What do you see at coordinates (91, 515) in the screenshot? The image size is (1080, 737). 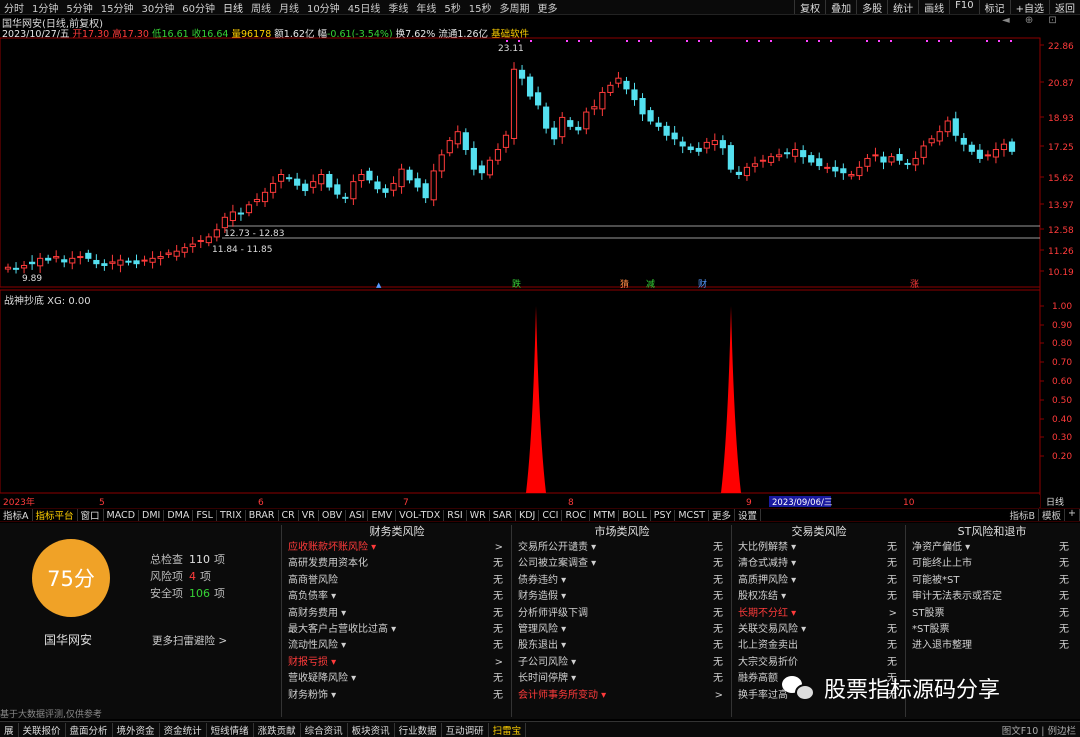 I see `indicator-tab-2: 窗口` at bounding box center [91, 515].